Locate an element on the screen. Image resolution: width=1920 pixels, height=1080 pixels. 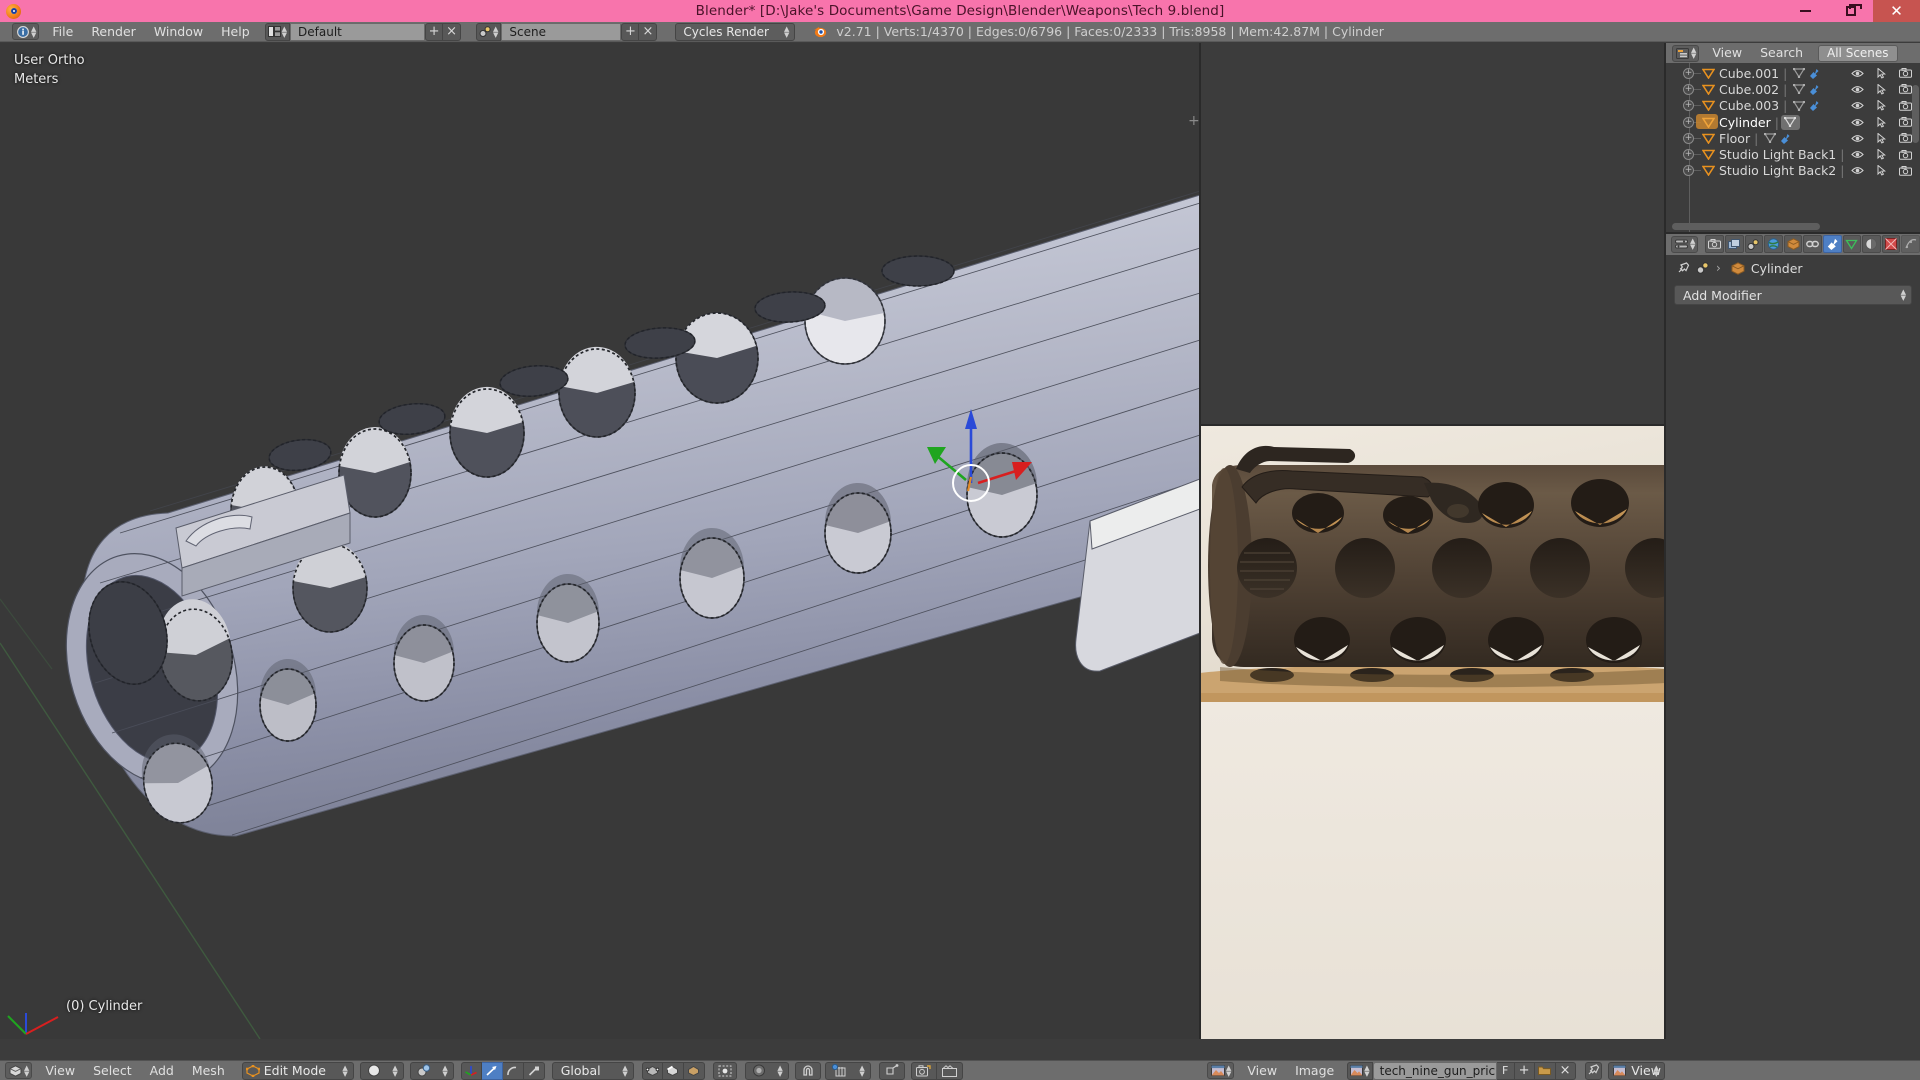
menu-file: File is located at coordinates (62, 32).